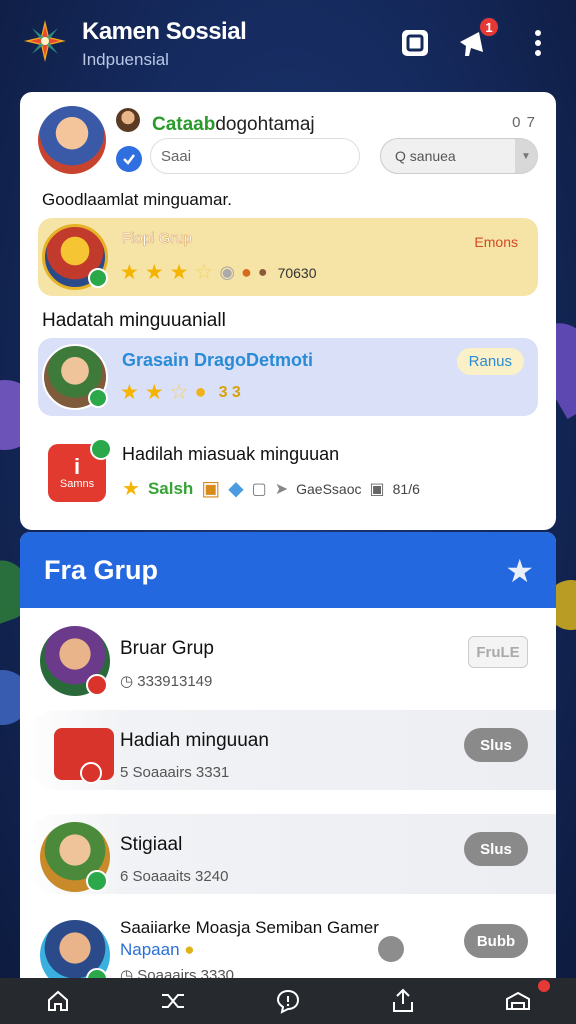 Image resolution: width=576 pixels, height=1024 pixels. What do you see at coordinates (211, 489) in the screenshot?
I see `chest-icon: ▣` at bounding box center [211, 489].